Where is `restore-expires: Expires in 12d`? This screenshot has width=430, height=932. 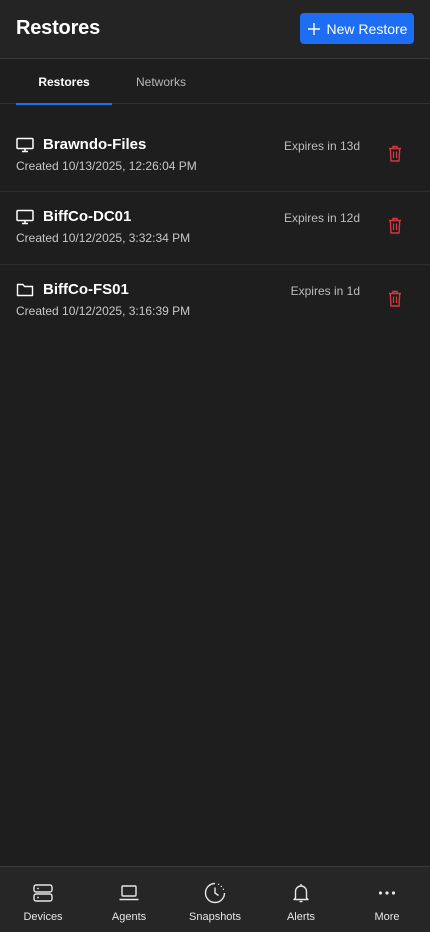 restore-expires: Expires in 12d is located at coordinates (321, 218).